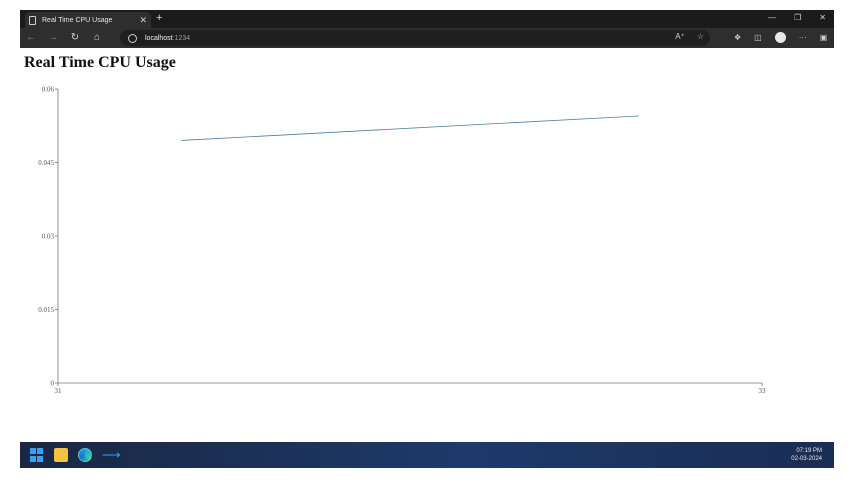  What do you see at coordinates (758, 37) in the screenshot?
I see `split-screen-icon: ◫` at bounding box center [758, 37].